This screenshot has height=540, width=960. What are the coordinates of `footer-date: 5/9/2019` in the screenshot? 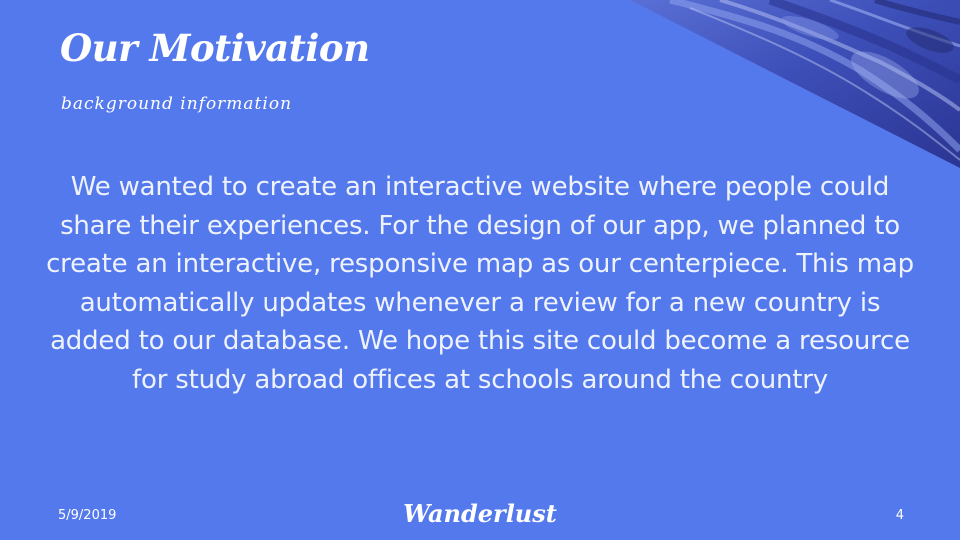 It's located at (87, 515).